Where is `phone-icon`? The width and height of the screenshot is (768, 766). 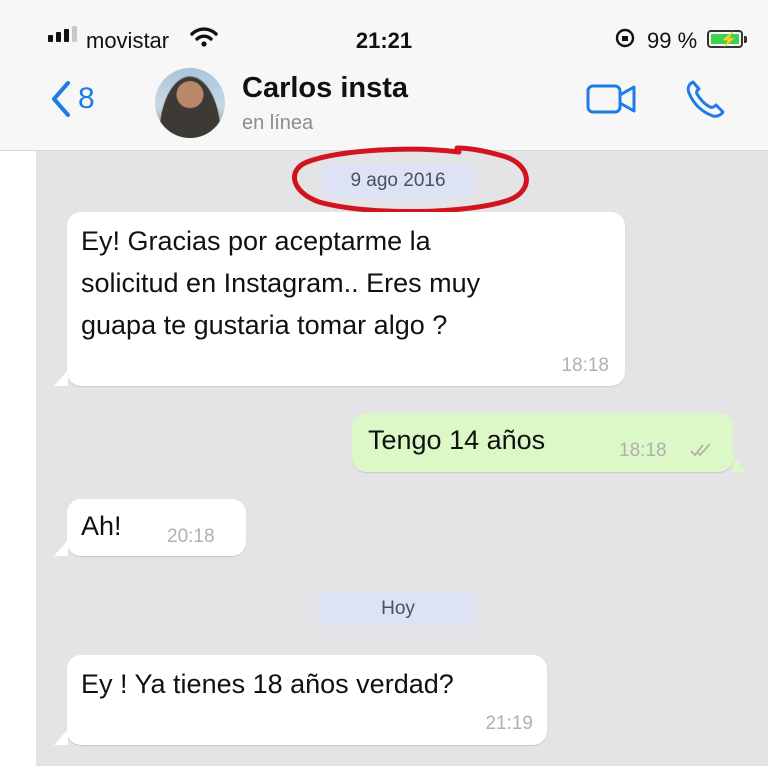 phone-icon is located at coordinates (706, 99).